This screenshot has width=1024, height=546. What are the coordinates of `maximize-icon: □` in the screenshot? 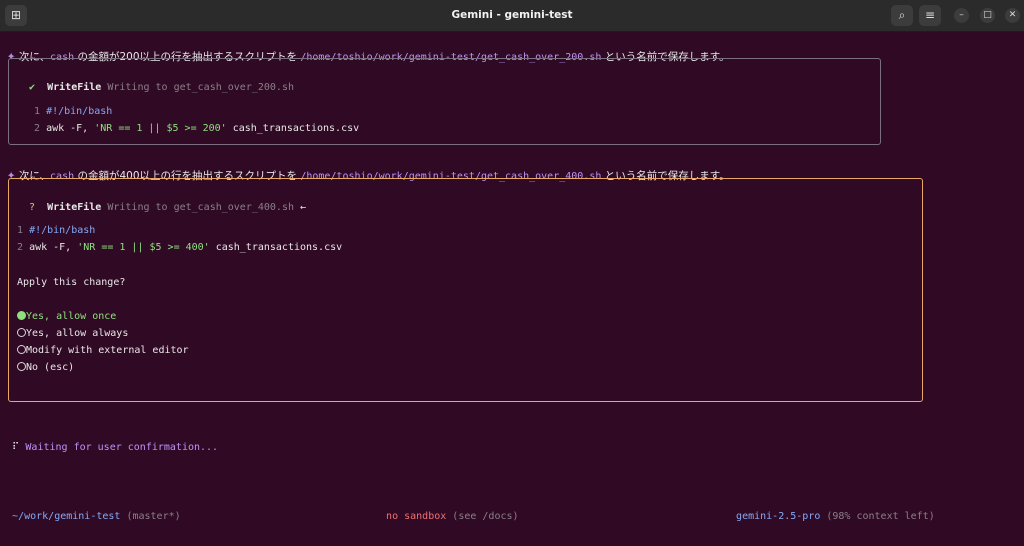 It's located at (987, 15).